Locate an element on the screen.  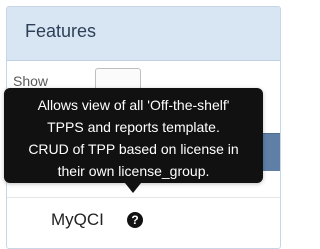
tooltip-line-3: CRUD of TPP based on license in is located at coordinates (133, 149).